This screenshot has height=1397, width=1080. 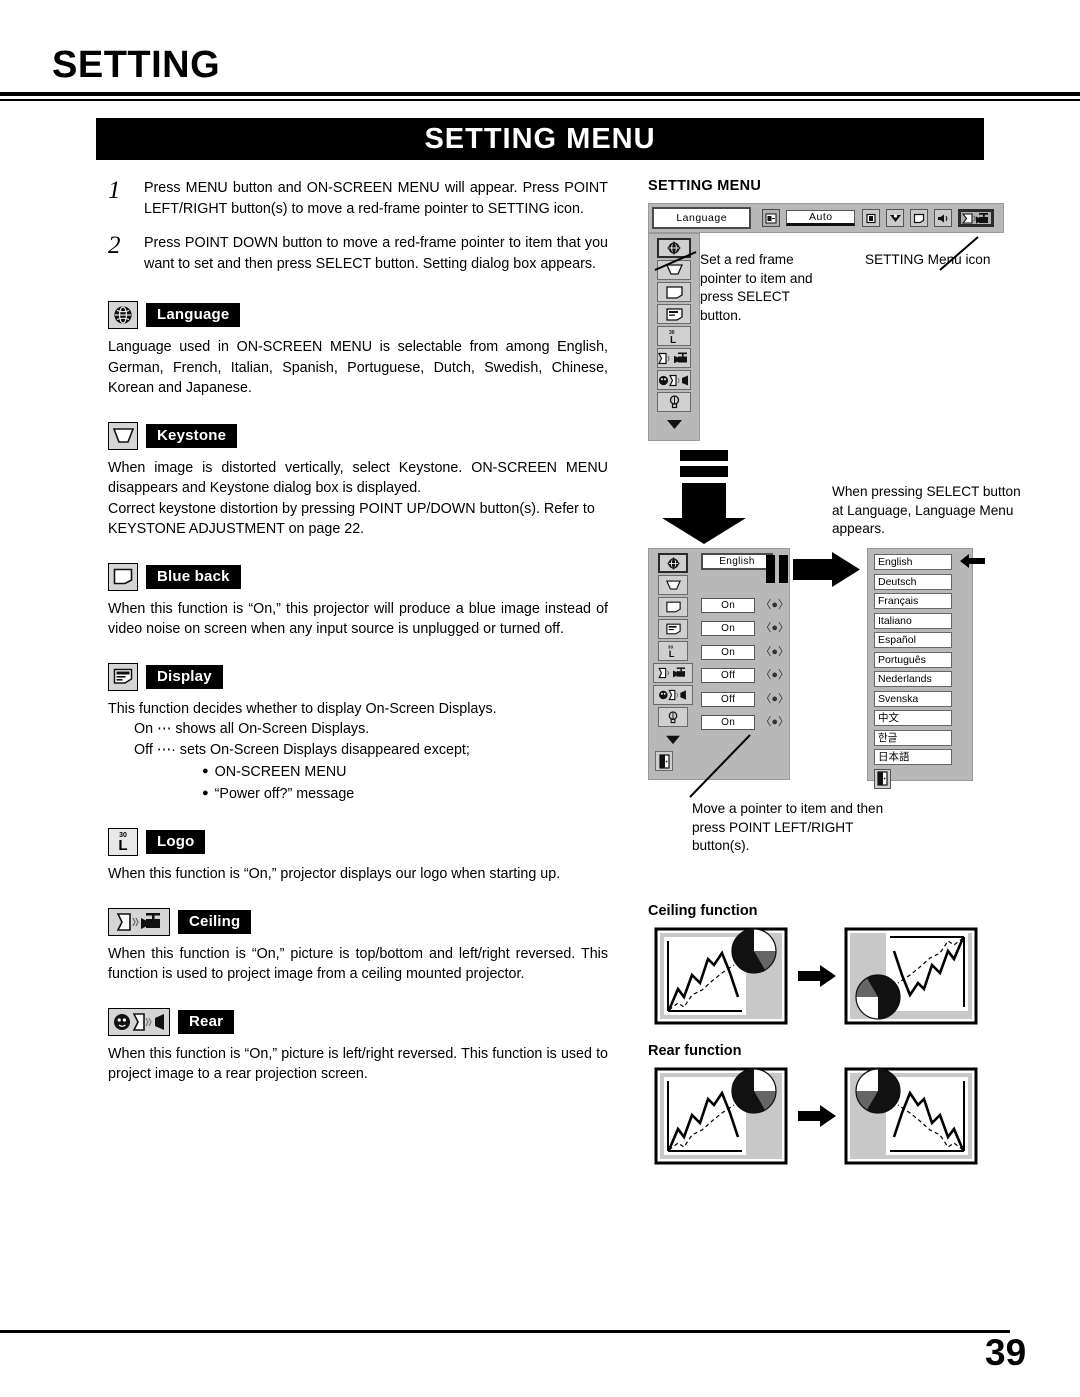 I want to click on osd-value-blue-back: On, so click(x=728, y=605).